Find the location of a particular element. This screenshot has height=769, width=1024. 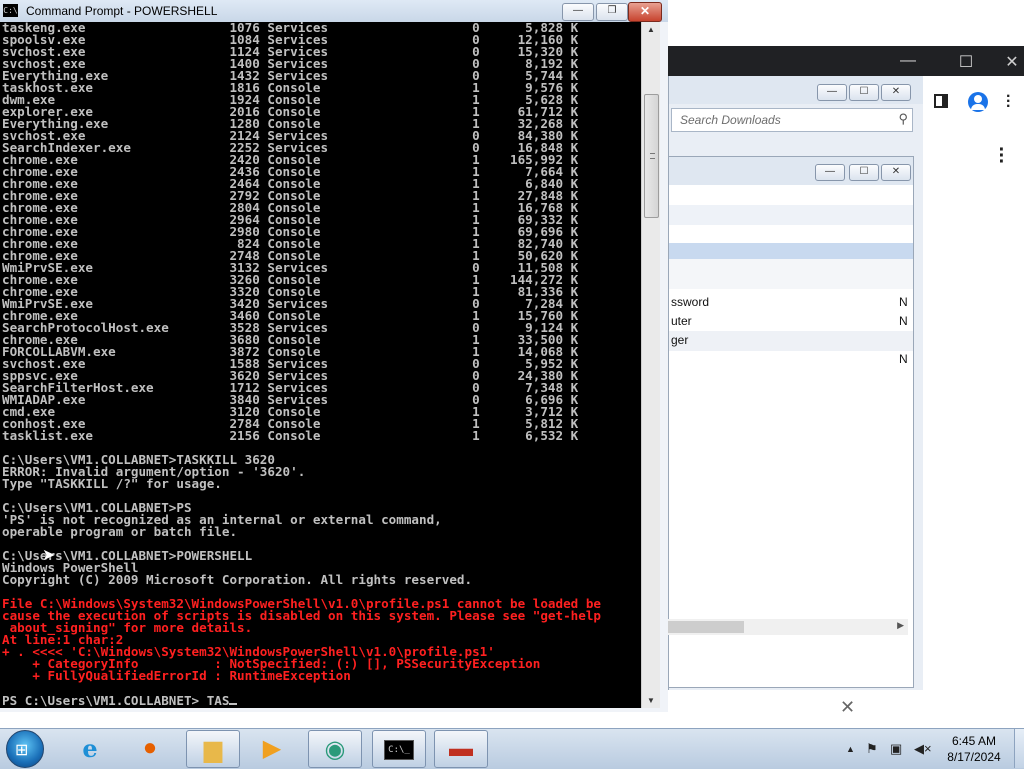

browser-toolbar: · · · is located at coordinates (973, 103).